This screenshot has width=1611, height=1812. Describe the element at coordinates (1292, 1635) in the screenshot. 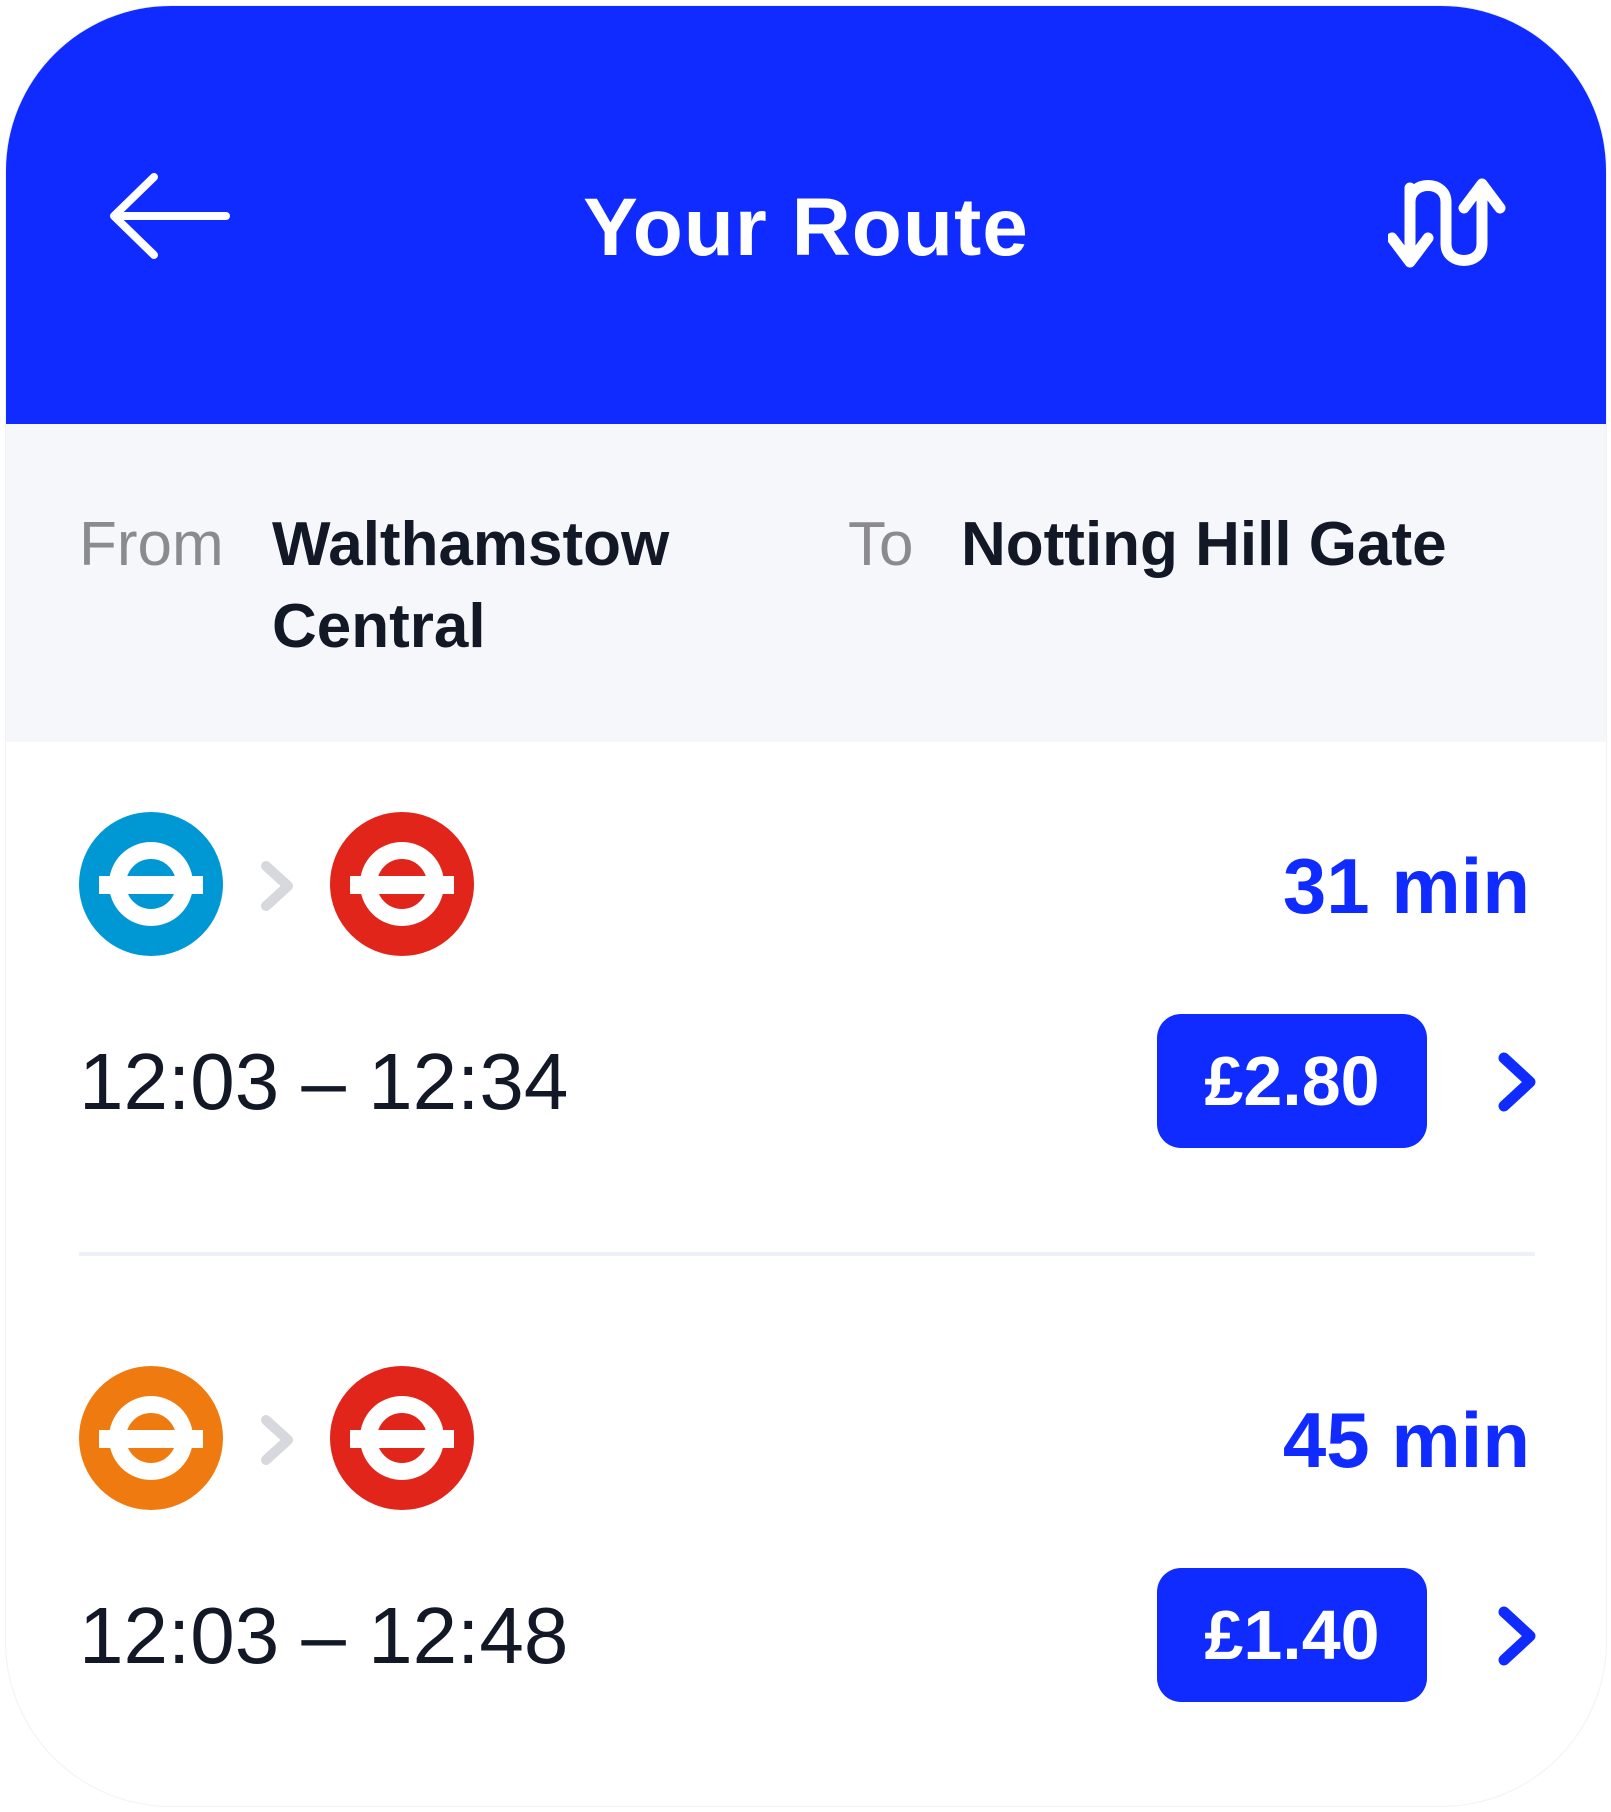

I see `price-badge: £1.40` at that location.